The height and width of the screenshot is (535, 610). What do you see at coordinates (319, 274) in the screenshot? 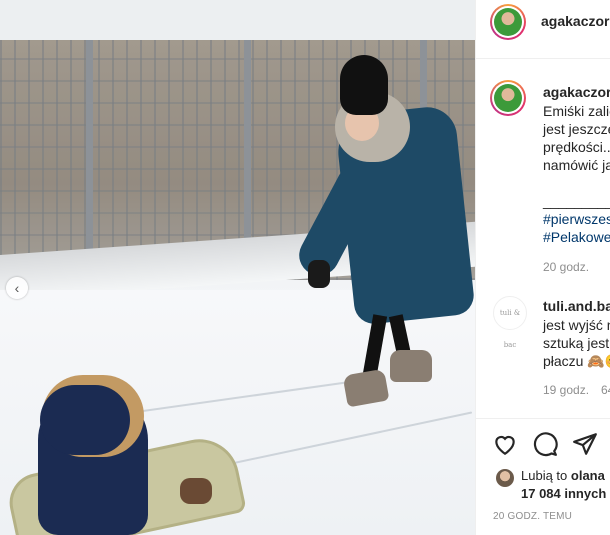
I see `woman-glove` at bounding box center [319, 274].